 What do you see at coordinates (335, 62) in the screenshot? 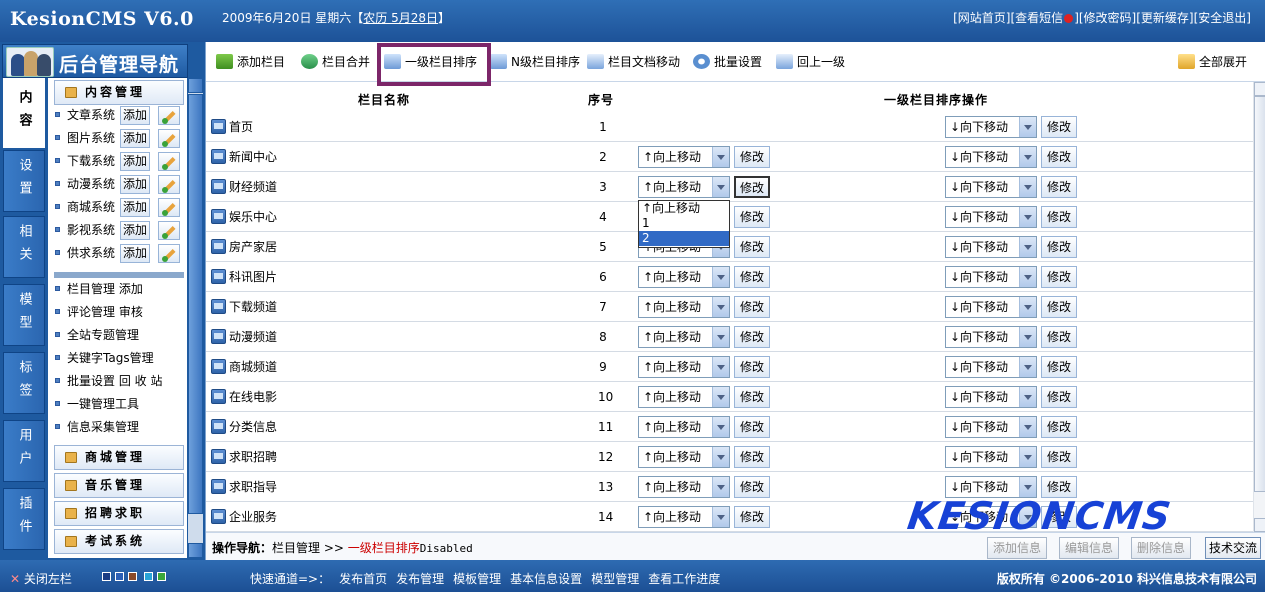
I see `merge-channel-button: 栏目合并` at bounding box center [335, 62].